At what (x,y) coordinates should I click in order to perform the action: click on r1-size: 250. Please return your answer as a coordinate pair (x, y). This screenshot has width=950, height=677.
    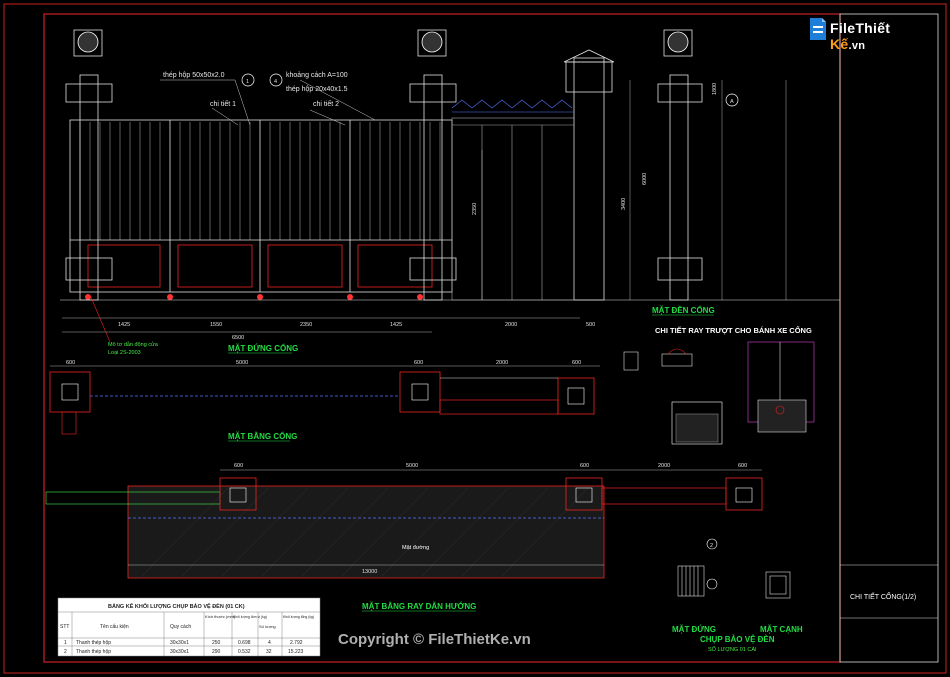
    Looking at the image, I should click on (216, 643).